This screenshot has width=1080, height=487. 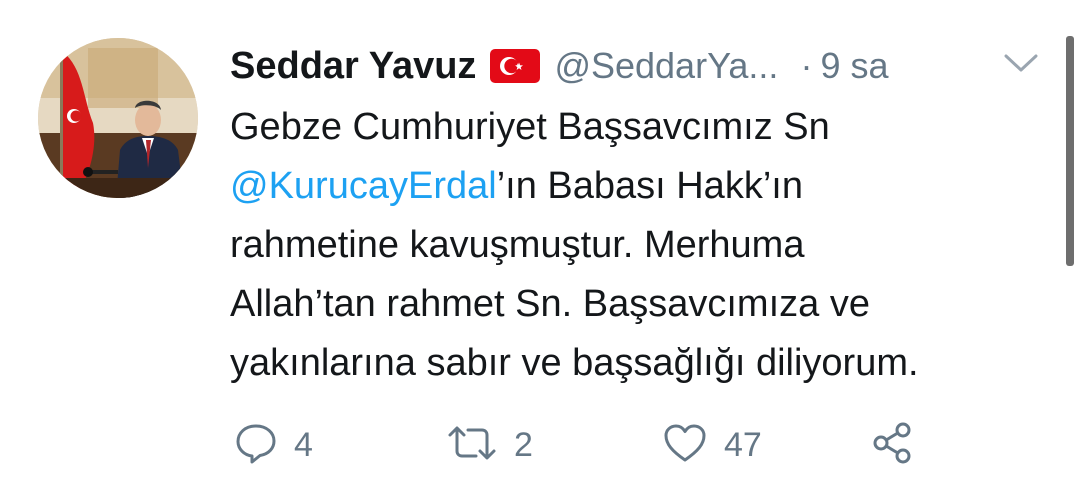 I want to click on text-segment: ’ın Babası Hakk’ın, so click(x=649, y=186).